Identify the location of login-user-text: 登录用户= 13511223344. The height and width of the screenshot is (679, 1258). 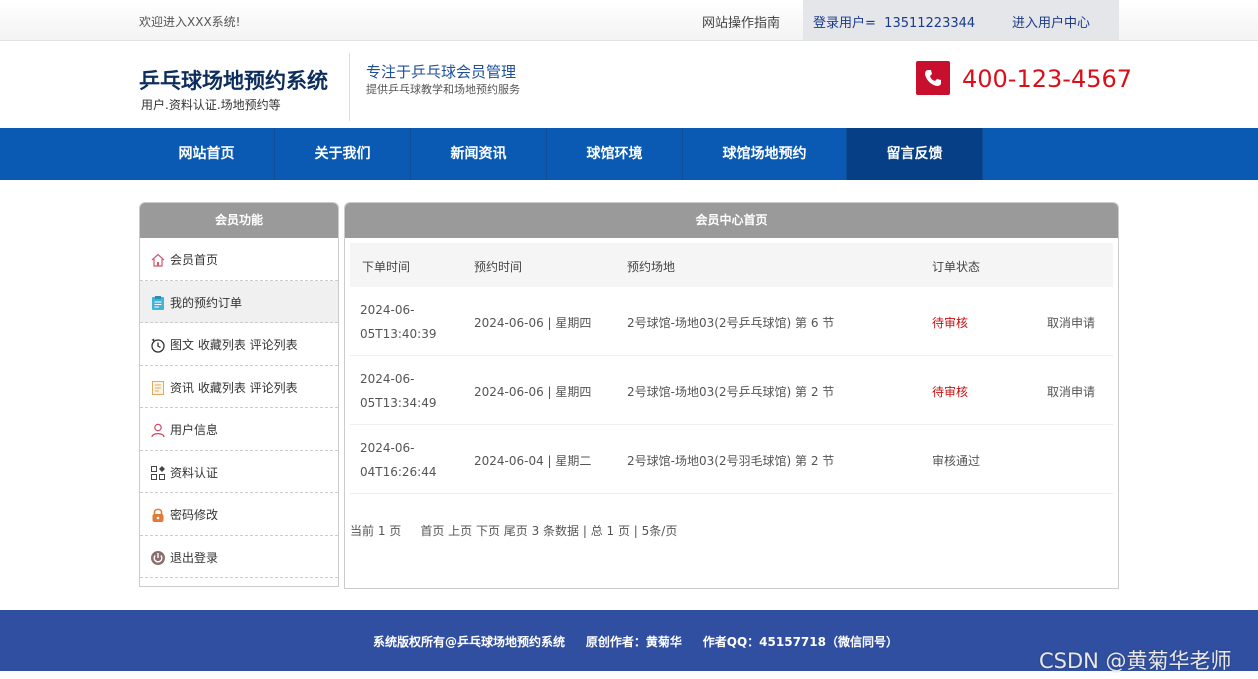
(894, 23).